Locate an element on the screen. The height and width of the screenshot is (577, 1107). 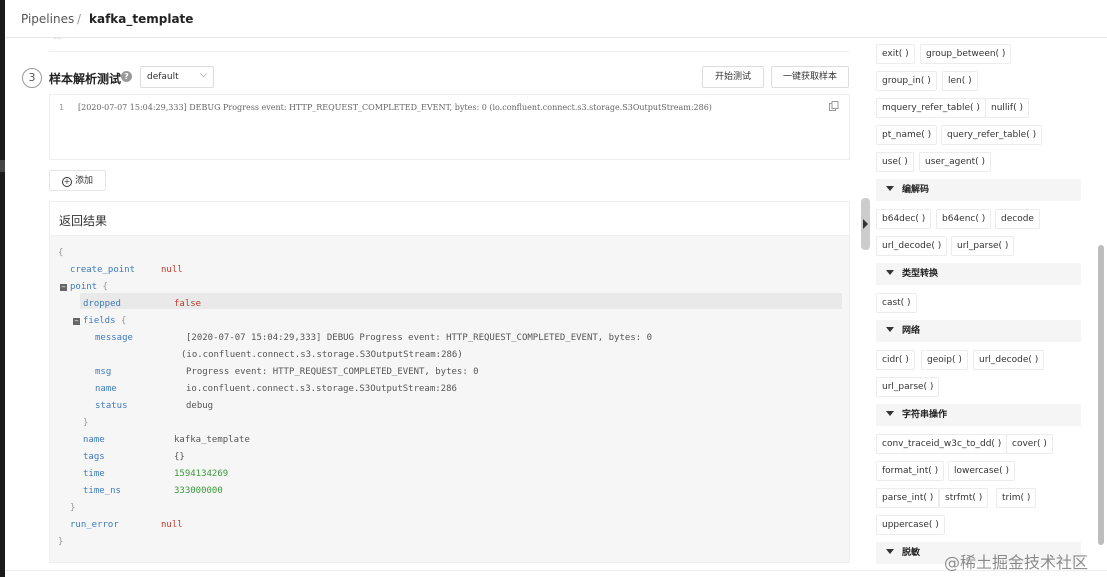
function-chip: cover( ) is located at coordinates (1029, 444).